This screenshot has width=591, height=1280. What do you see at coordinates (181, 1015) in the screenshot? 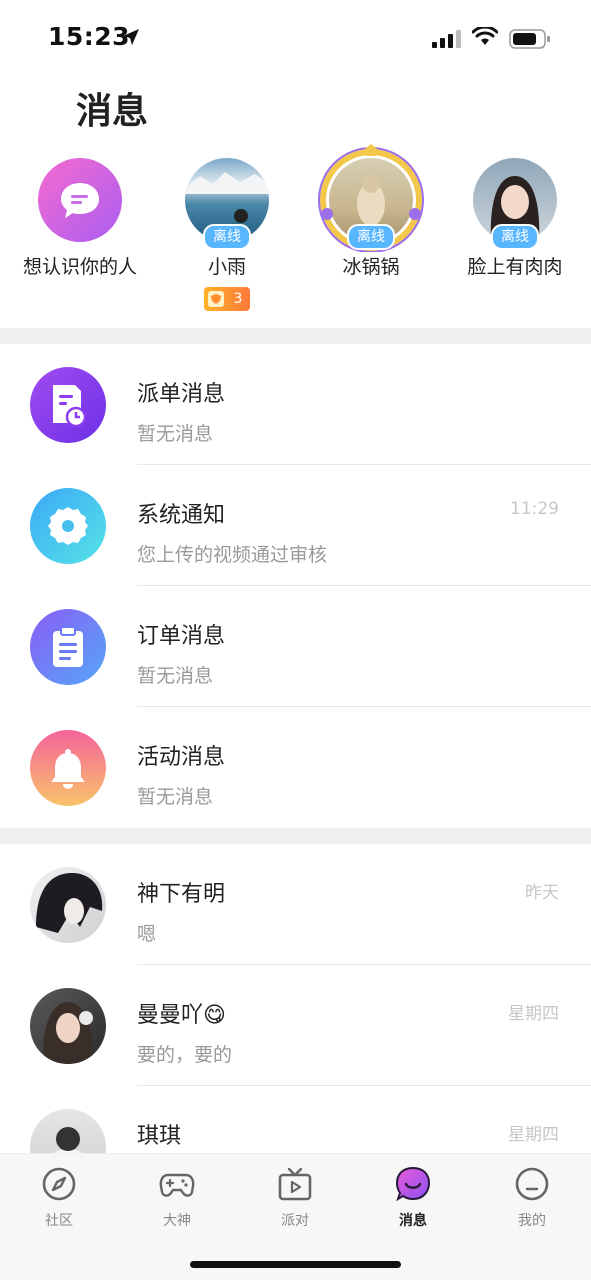
I see `chat-name: 曼曼吖😋` at bounding box center [181, 1015].